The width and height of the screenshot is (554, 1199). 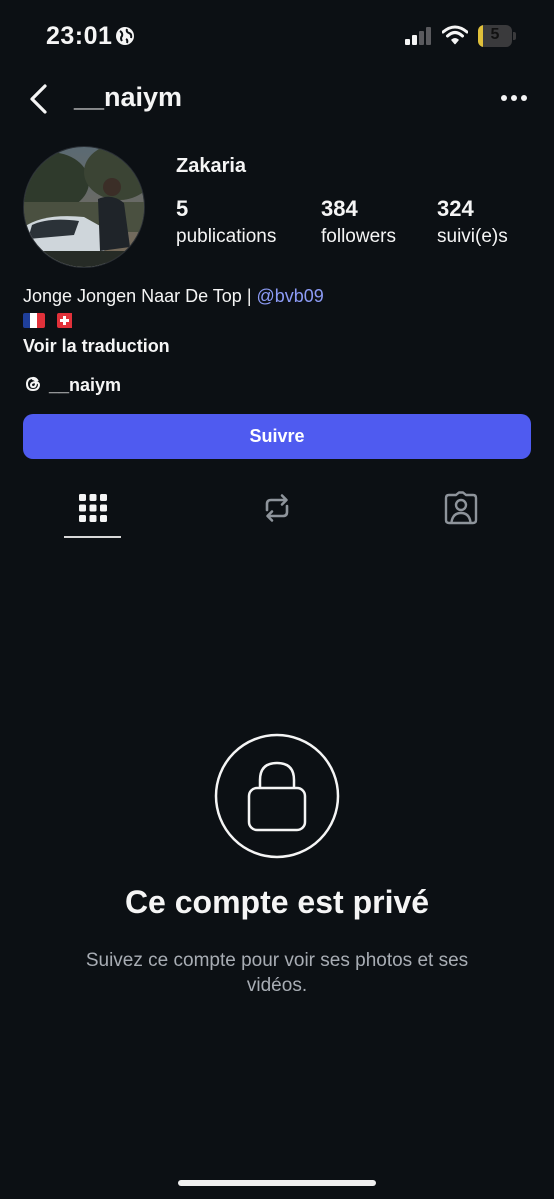 I want to click on avatar-photo, so click(x=84, y=207).